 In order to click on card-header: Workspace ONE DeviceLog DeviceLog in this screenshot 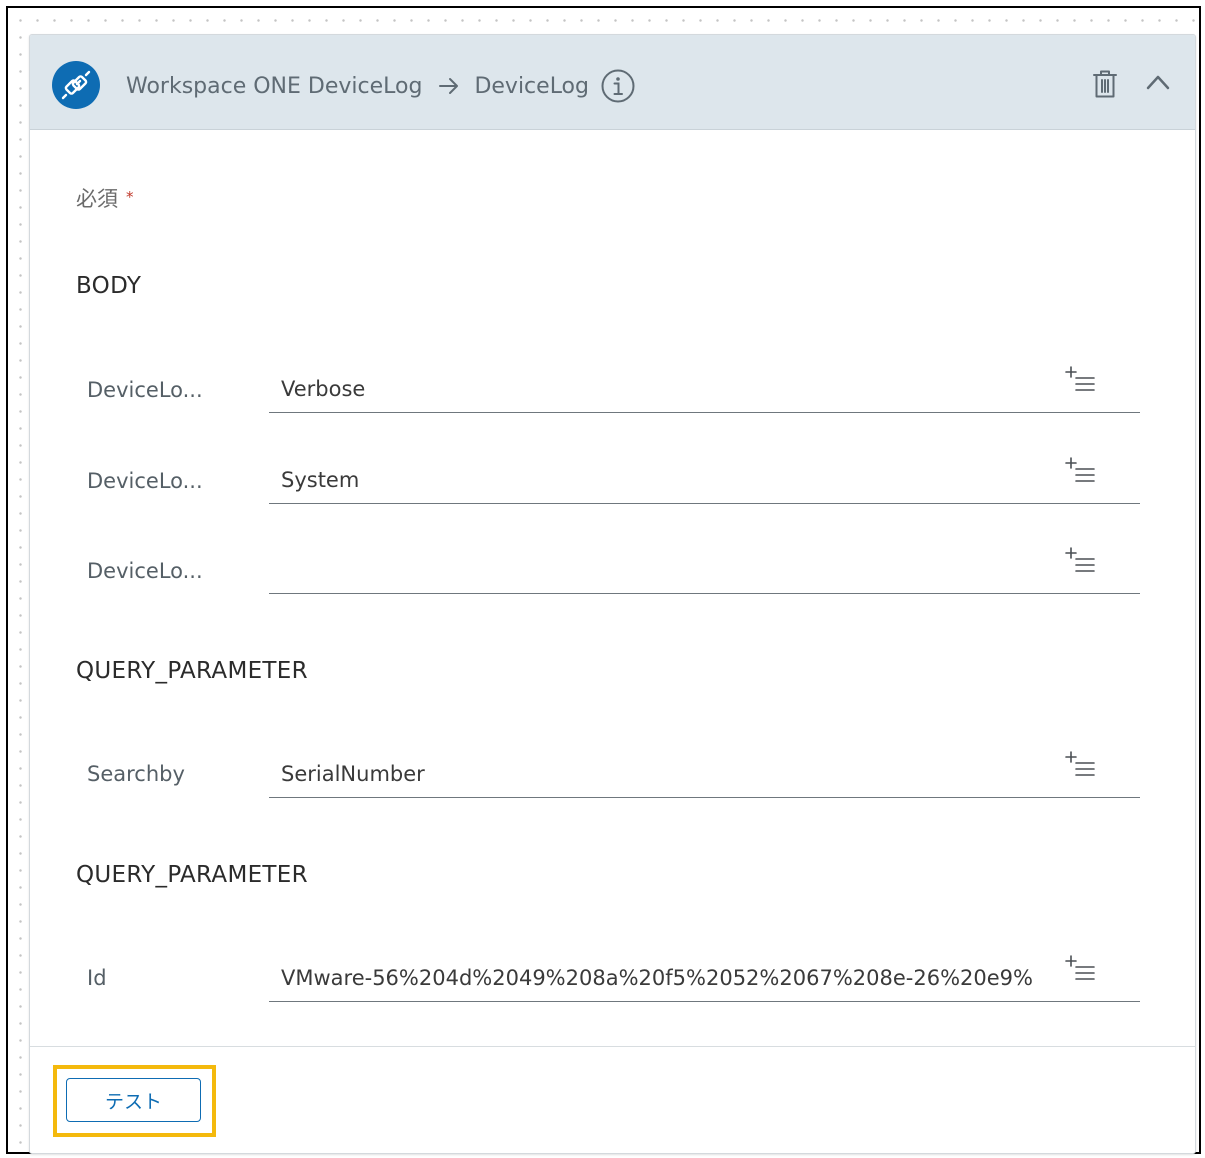, I will do `click(612, 82)`.